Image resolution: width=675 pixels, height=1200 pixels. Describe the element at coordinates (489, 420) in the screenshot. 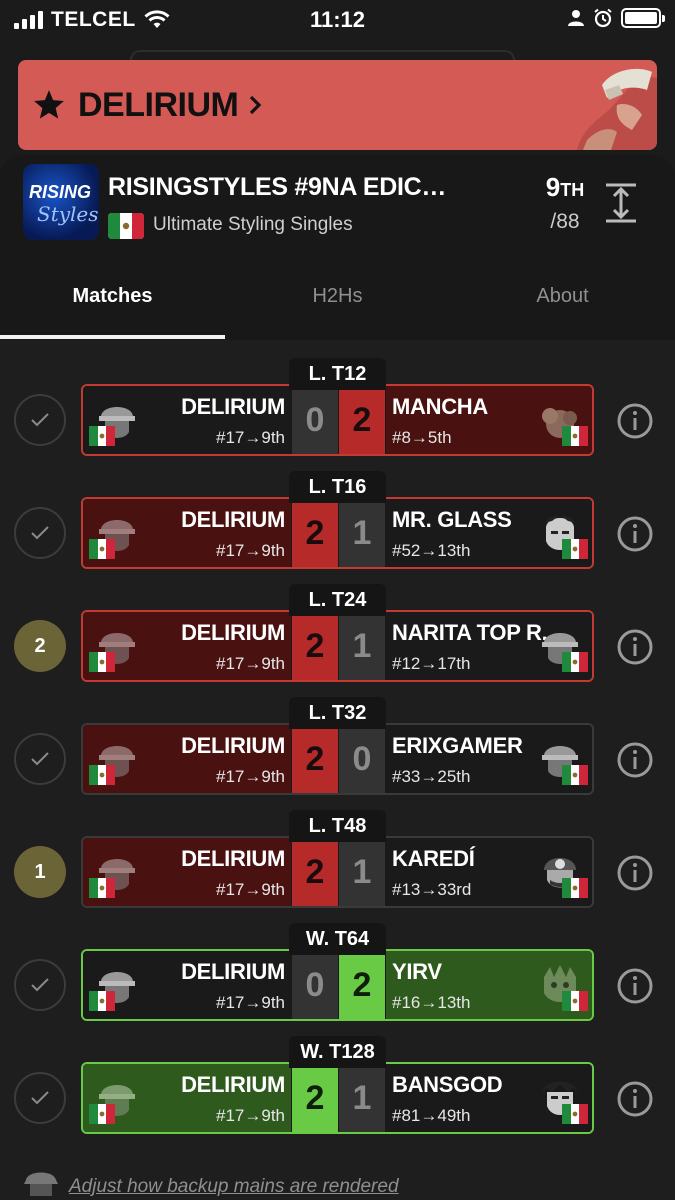

I see `player-right: MANCHA #8→5th` at that location.